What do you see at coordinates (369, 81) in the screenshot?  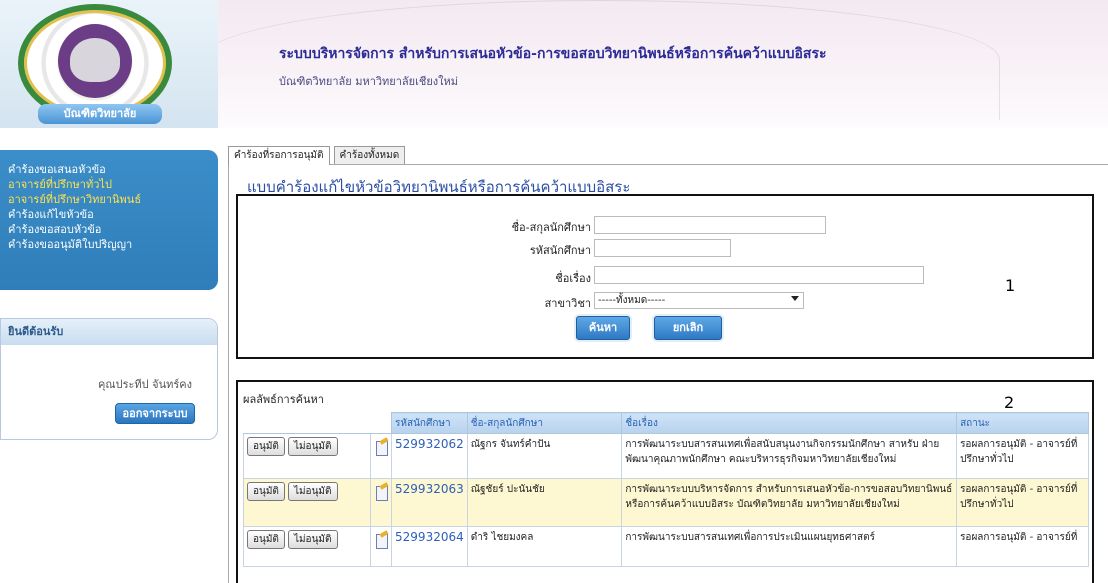 I see `page-subtitle: บัณฑิตวิทยาลัย มหาวิทยาลัยเชียงใหม่` at bounding box center [369, 81].